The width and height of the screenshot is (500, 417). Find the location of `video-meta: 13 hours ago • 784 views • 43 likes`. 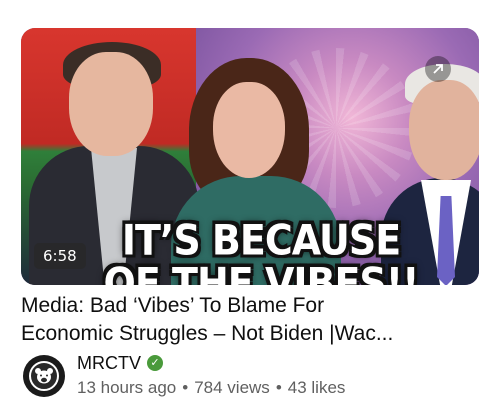

video-meta: 13 hours ago • 784 views • 43 likes is located at coordinates (211, 388).